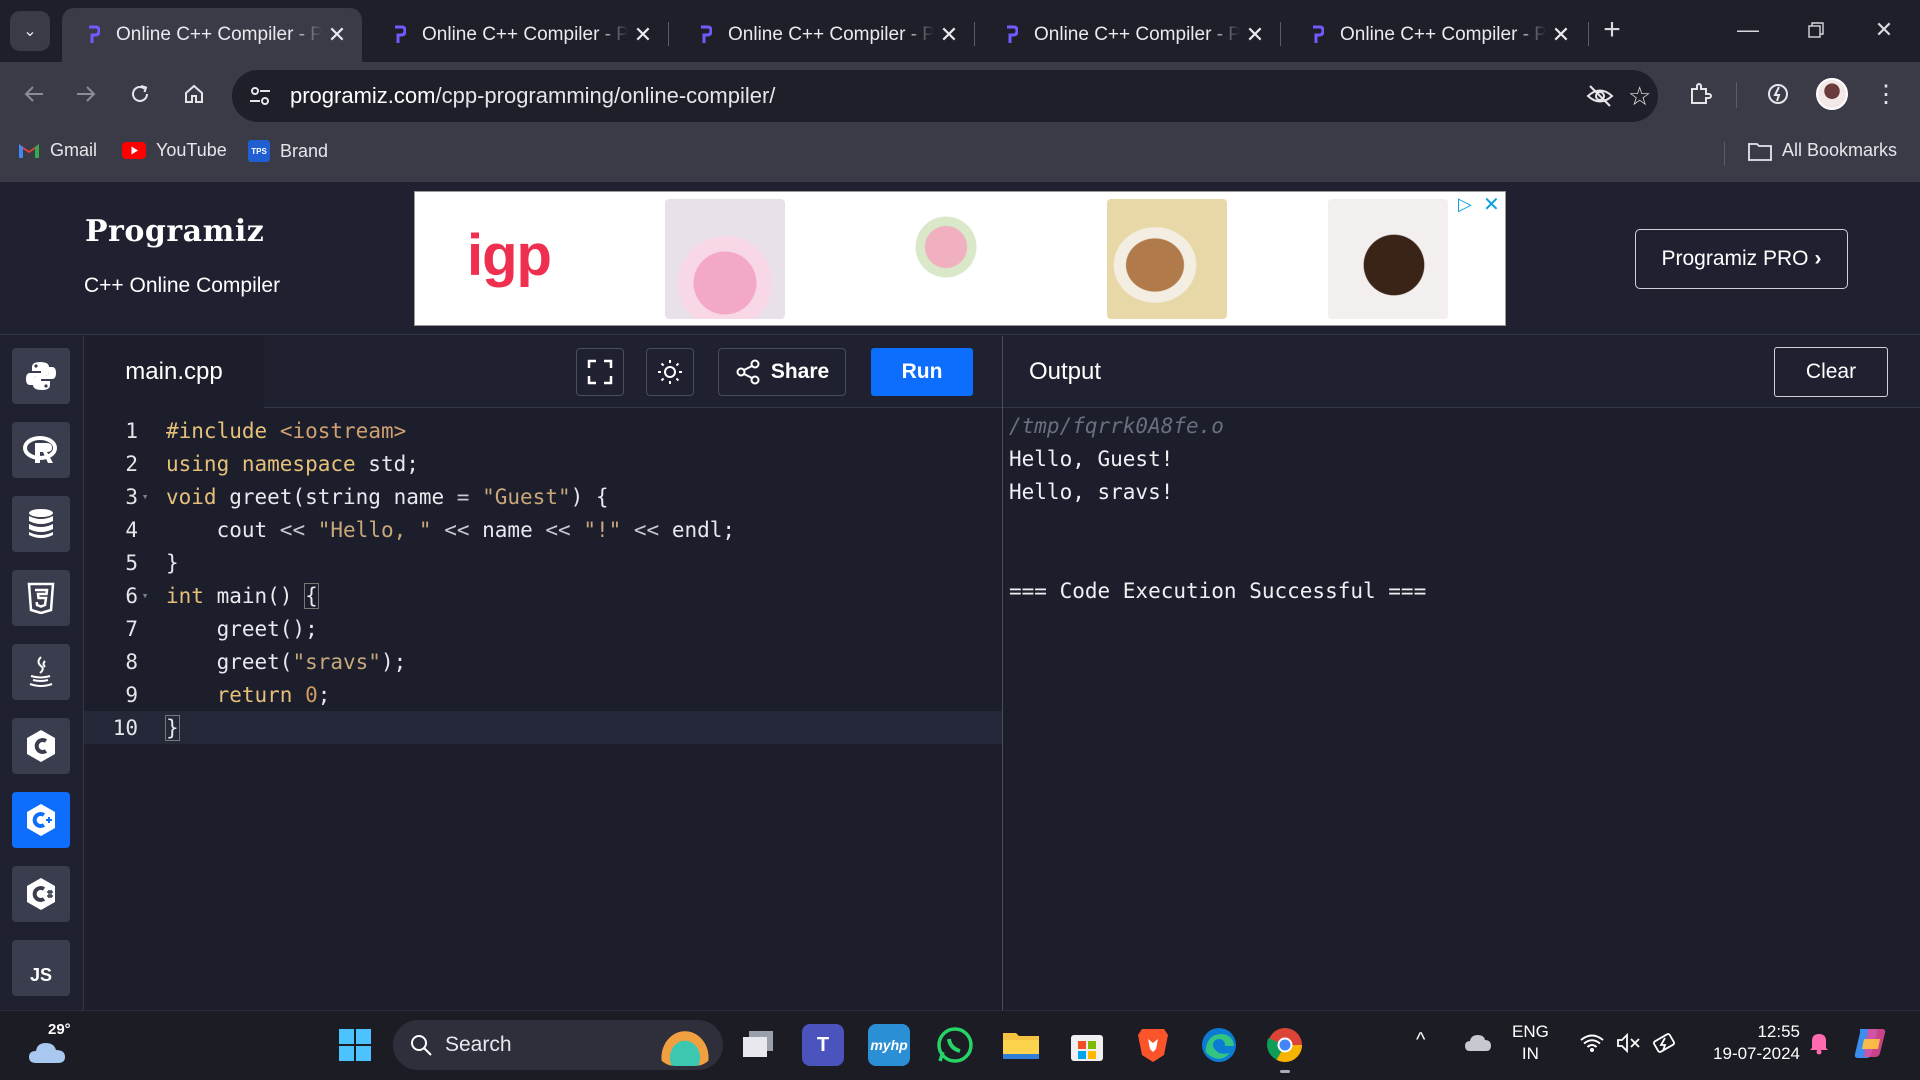  What do you see at coordinates (41, 376) in the screenshot?
I see `sidebar-item-python` at bounding box center [41, 376].